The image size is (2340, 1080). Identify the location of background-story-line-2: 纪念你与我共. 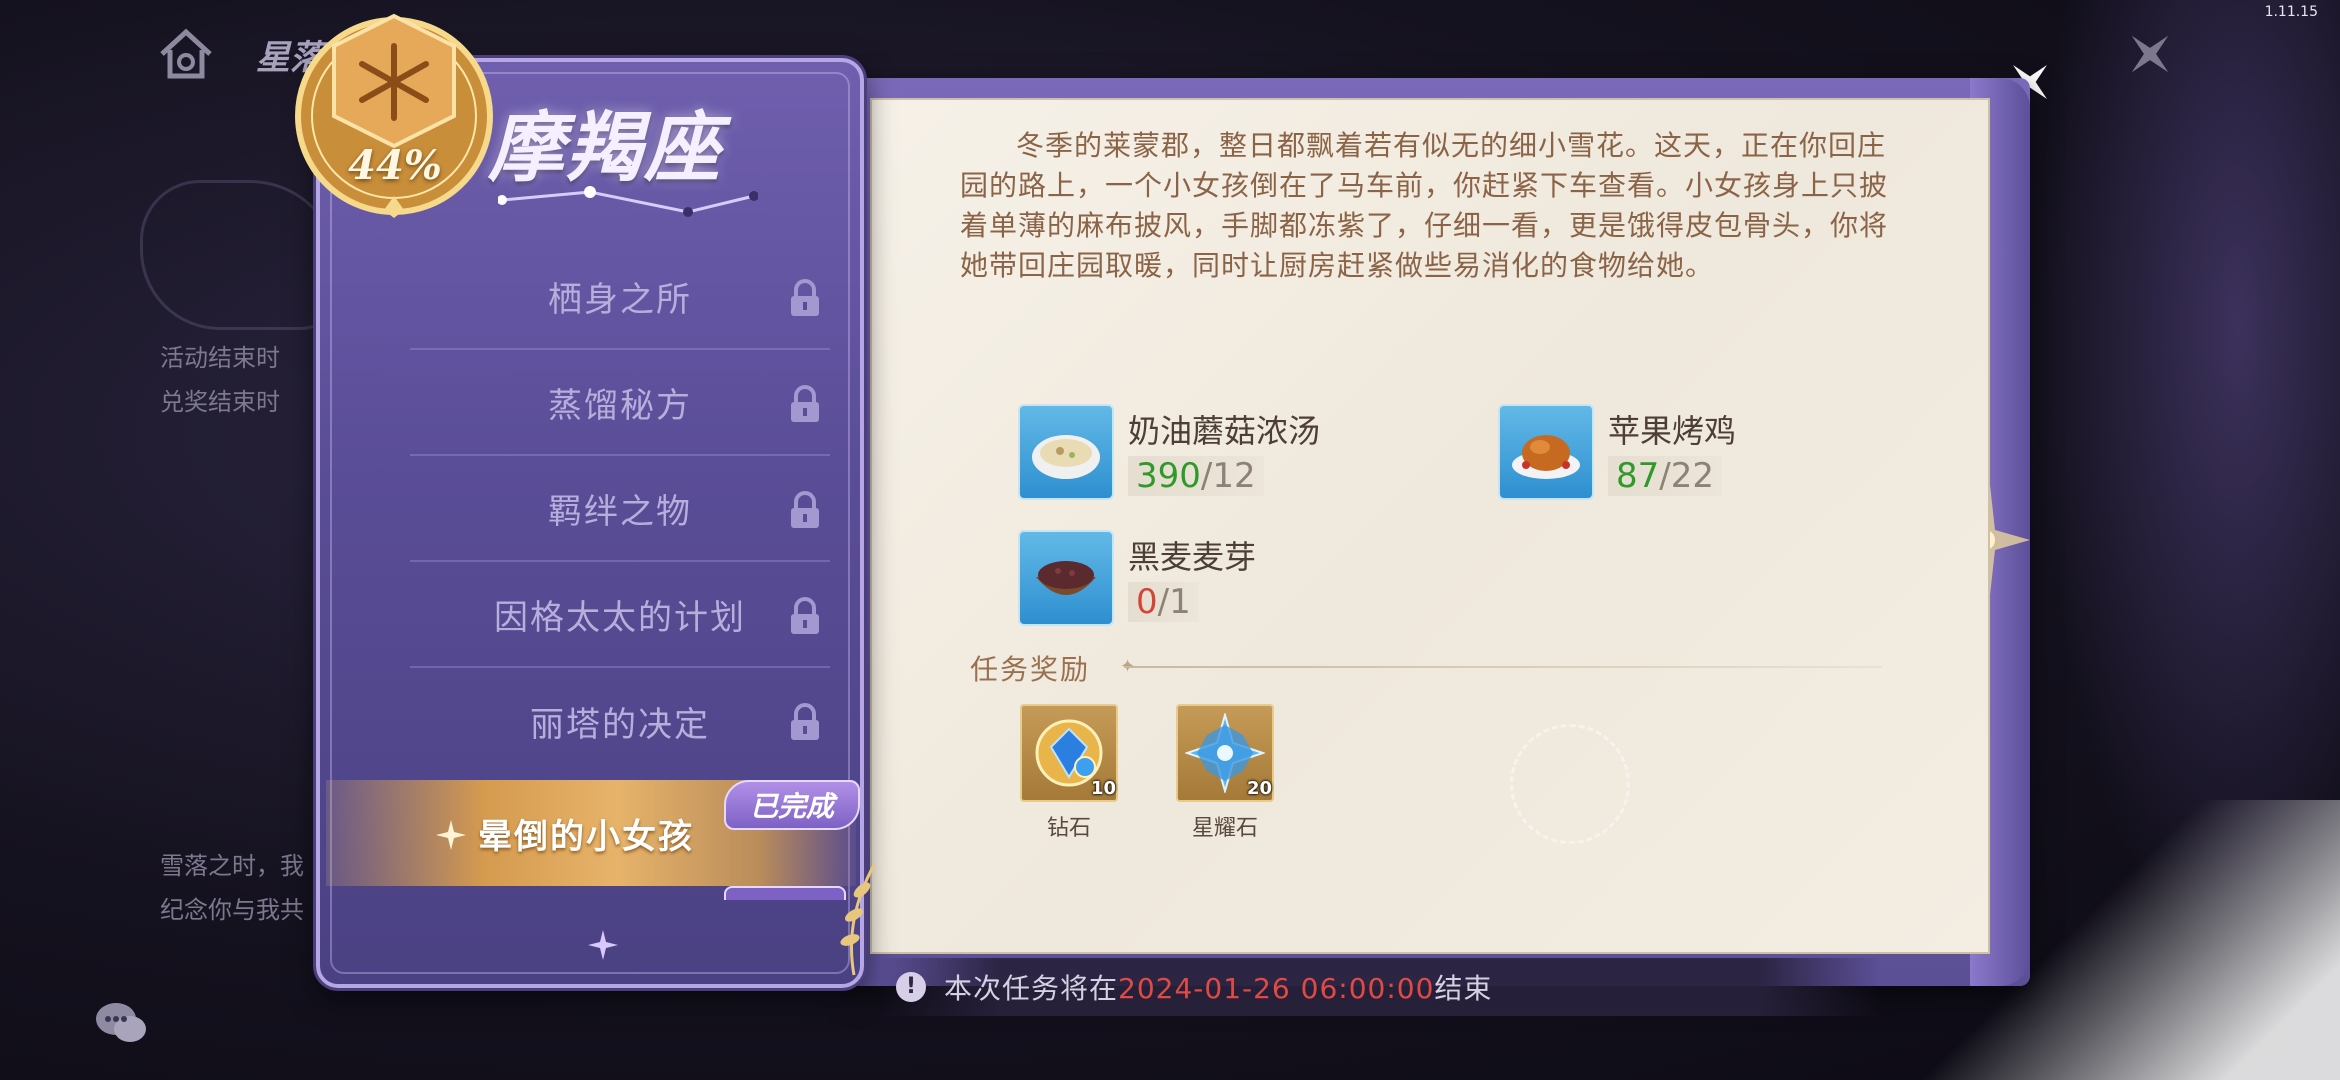
(232, 910).